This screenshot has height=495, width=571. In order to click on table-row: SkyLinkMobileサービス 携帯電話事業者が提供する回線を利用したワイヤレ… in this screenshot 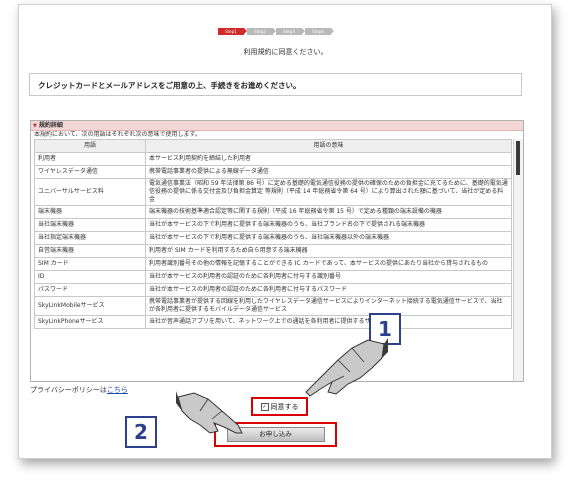, I will do `click(273, 306)`.